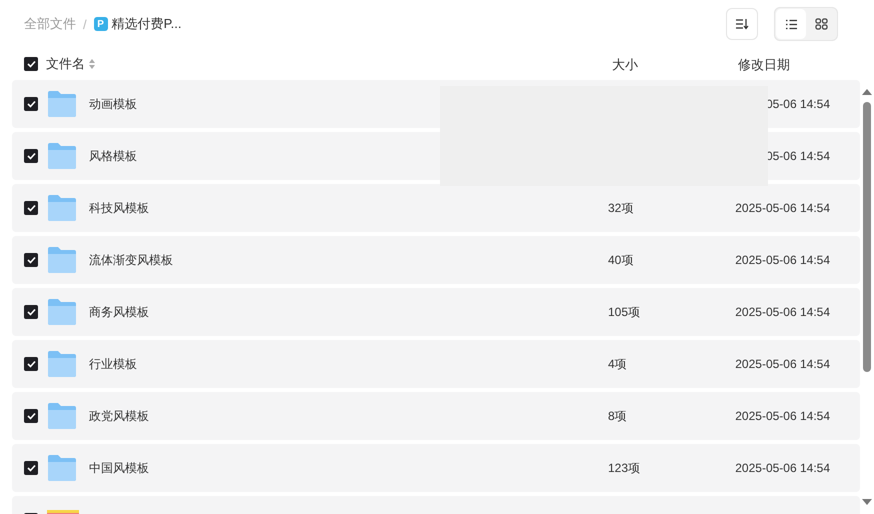 The image size is (874, 514). Describe the element at coordinates (621, 207) in the screenshot. I see `item-count: 32项` at that location.